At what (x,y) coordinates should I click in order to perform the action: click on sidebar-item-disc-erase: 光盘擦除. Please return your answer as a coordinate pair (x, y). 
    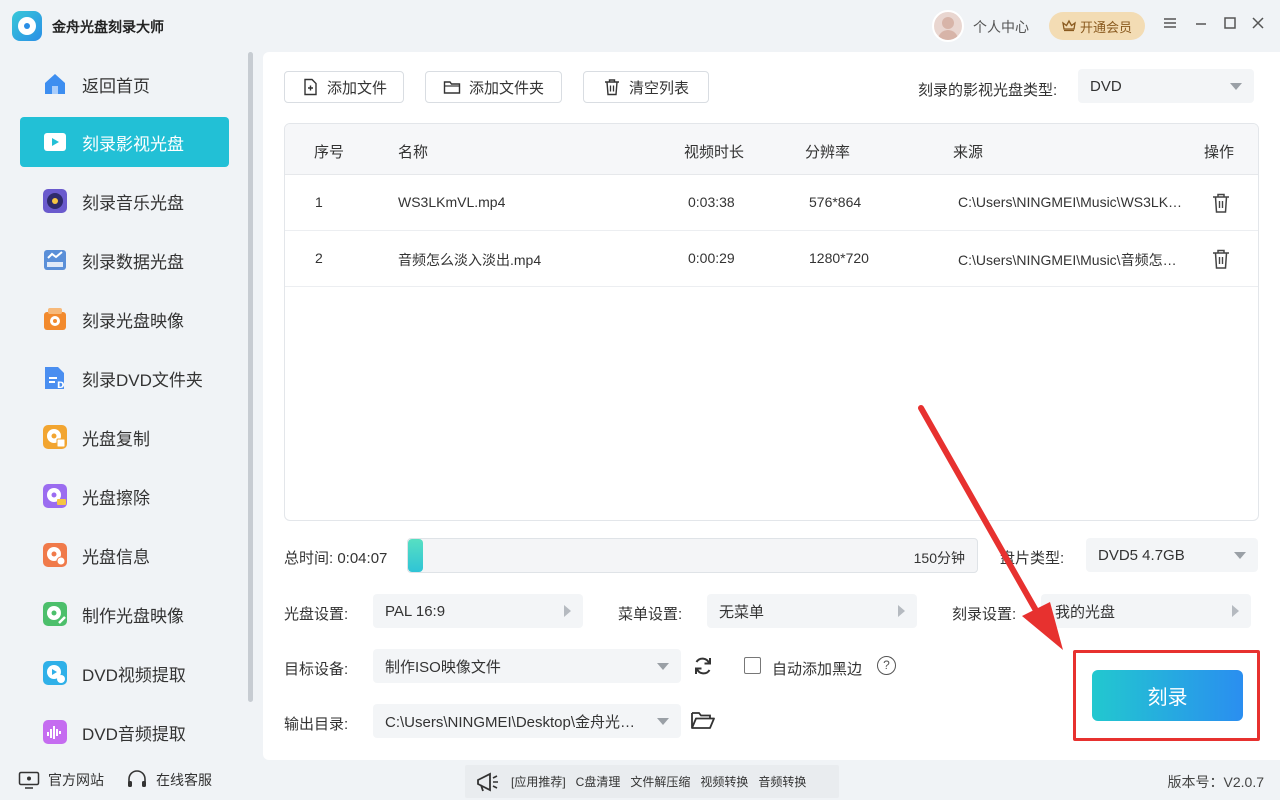
    Looking at the image, I should click on (124, 496).